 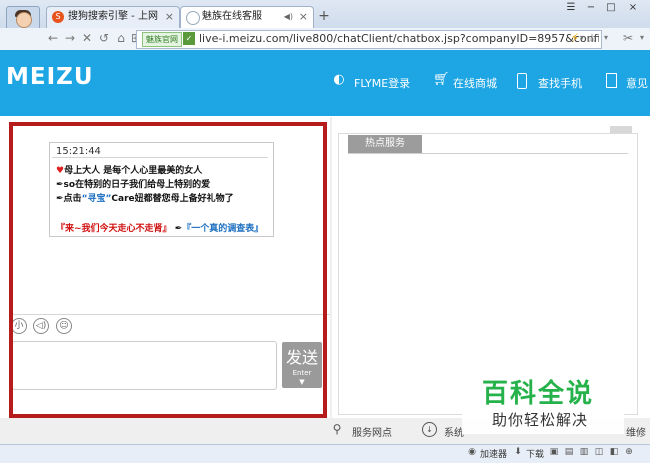 What do you see at coordinates (301, 357) in the screenshot?
I see `send-label: 发送` at bounding box center [301, 357].